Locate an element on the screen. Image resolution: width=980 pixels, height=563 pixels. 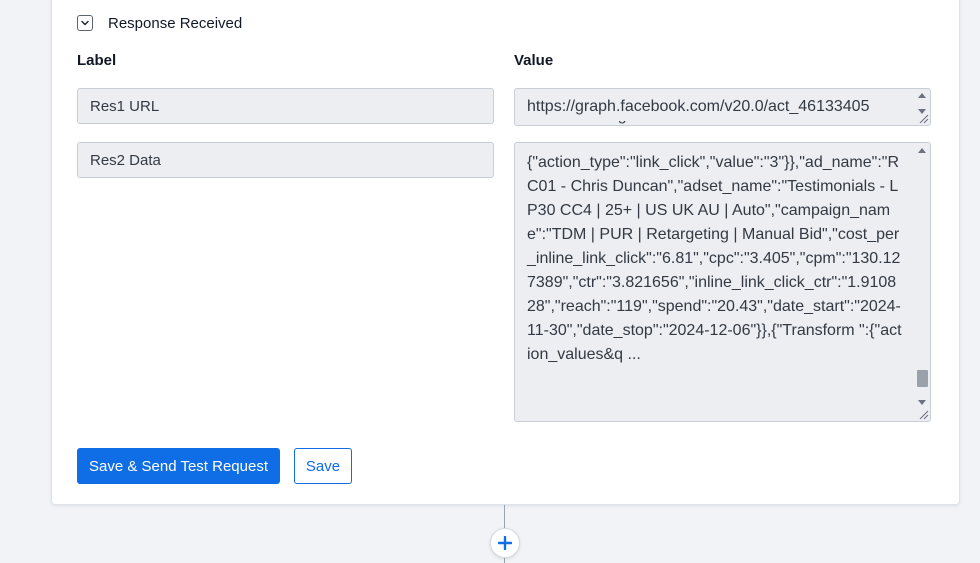
section-header: Response Received is located at coordinates (159, 23).